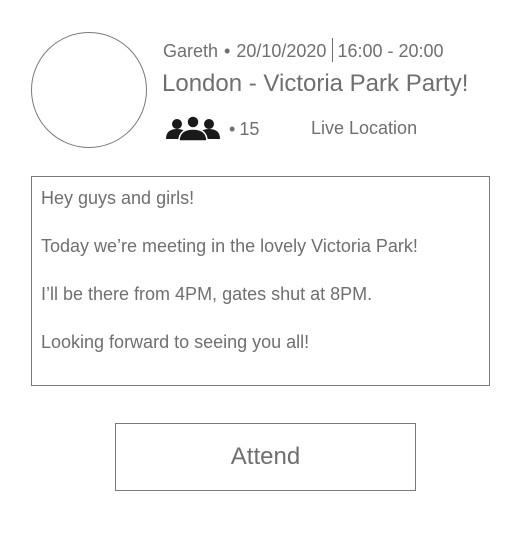 The height and width of the screenshot is (535, 530). What do you see at coordinates (191, 51) in the screenshot?
I see `host-name: Gareth` at bounding box center [191, 51].